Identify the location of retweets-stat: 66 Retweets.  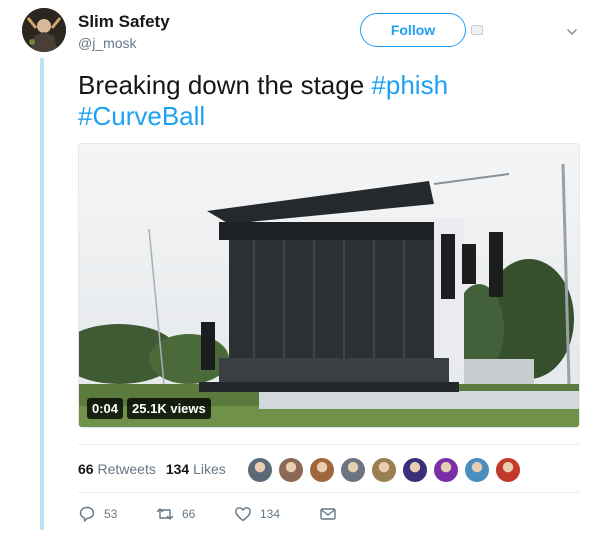
(117, 469).